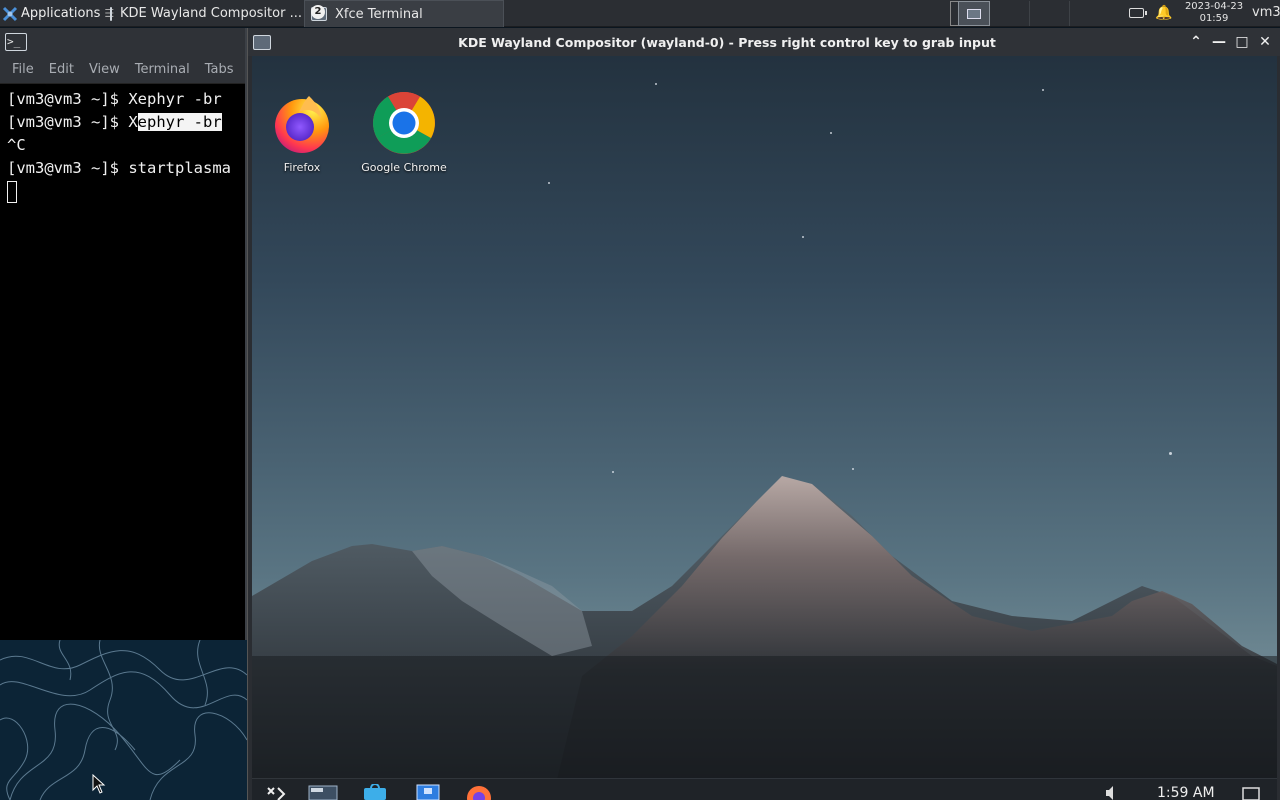 The width and height of the screenshot is (1280, 800). I want to click on pager-icon, so click(323, 792).